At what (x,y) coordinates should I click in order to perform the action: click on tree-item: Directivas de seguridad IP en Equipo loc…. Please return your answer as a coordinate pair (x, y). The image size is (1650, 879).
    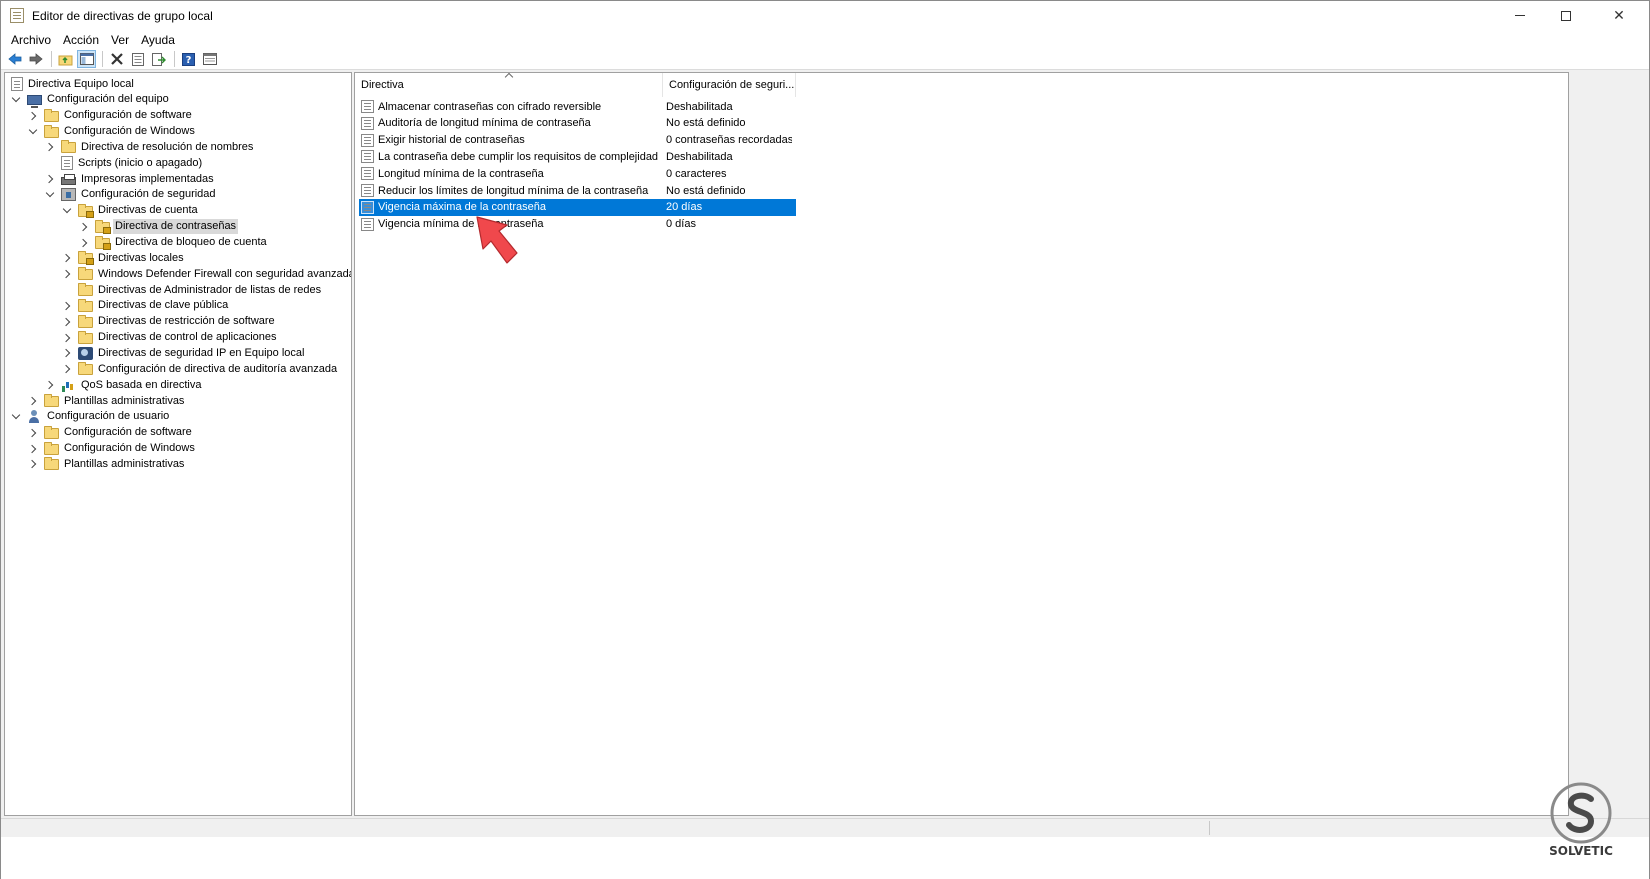
    Looking at the image, I should click on (183, 353).